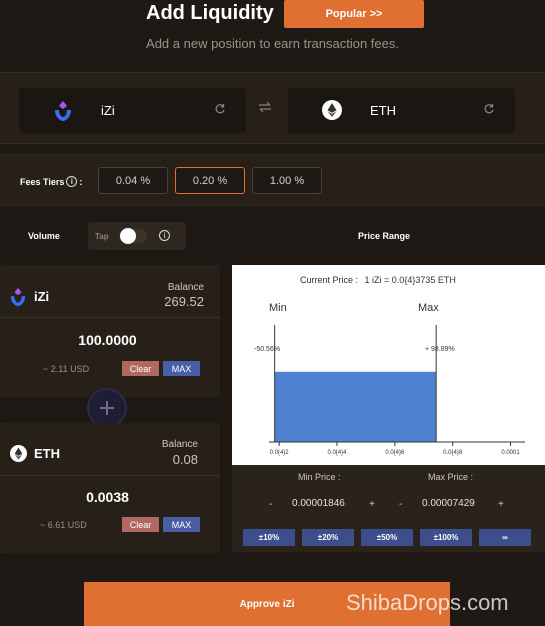  Describe the element at coordinates (133, 180) in the screenshot. I see `fee-tier-004: 0.04 %` at that location.